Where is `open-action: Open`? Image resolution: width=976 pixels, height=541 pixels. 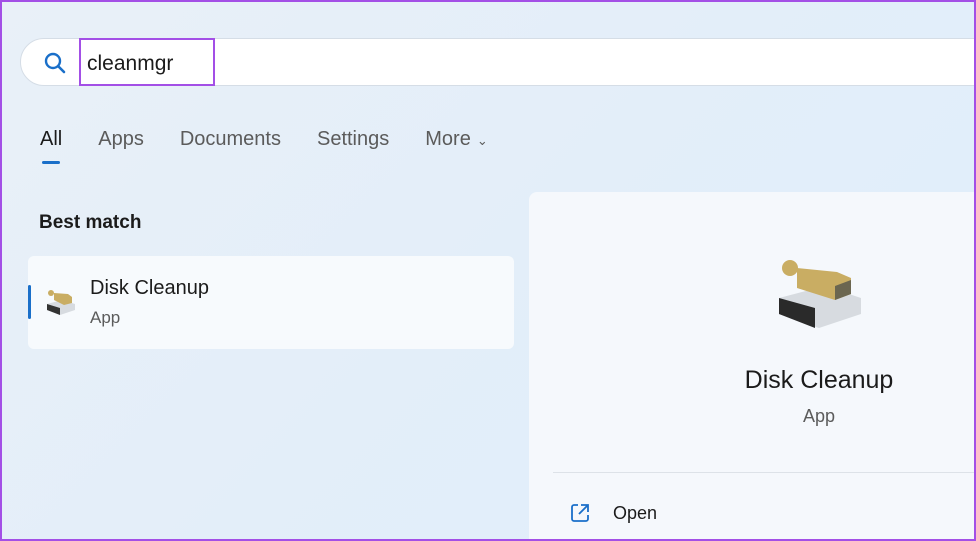 open-action: Open is located at coordinates (613, 513).